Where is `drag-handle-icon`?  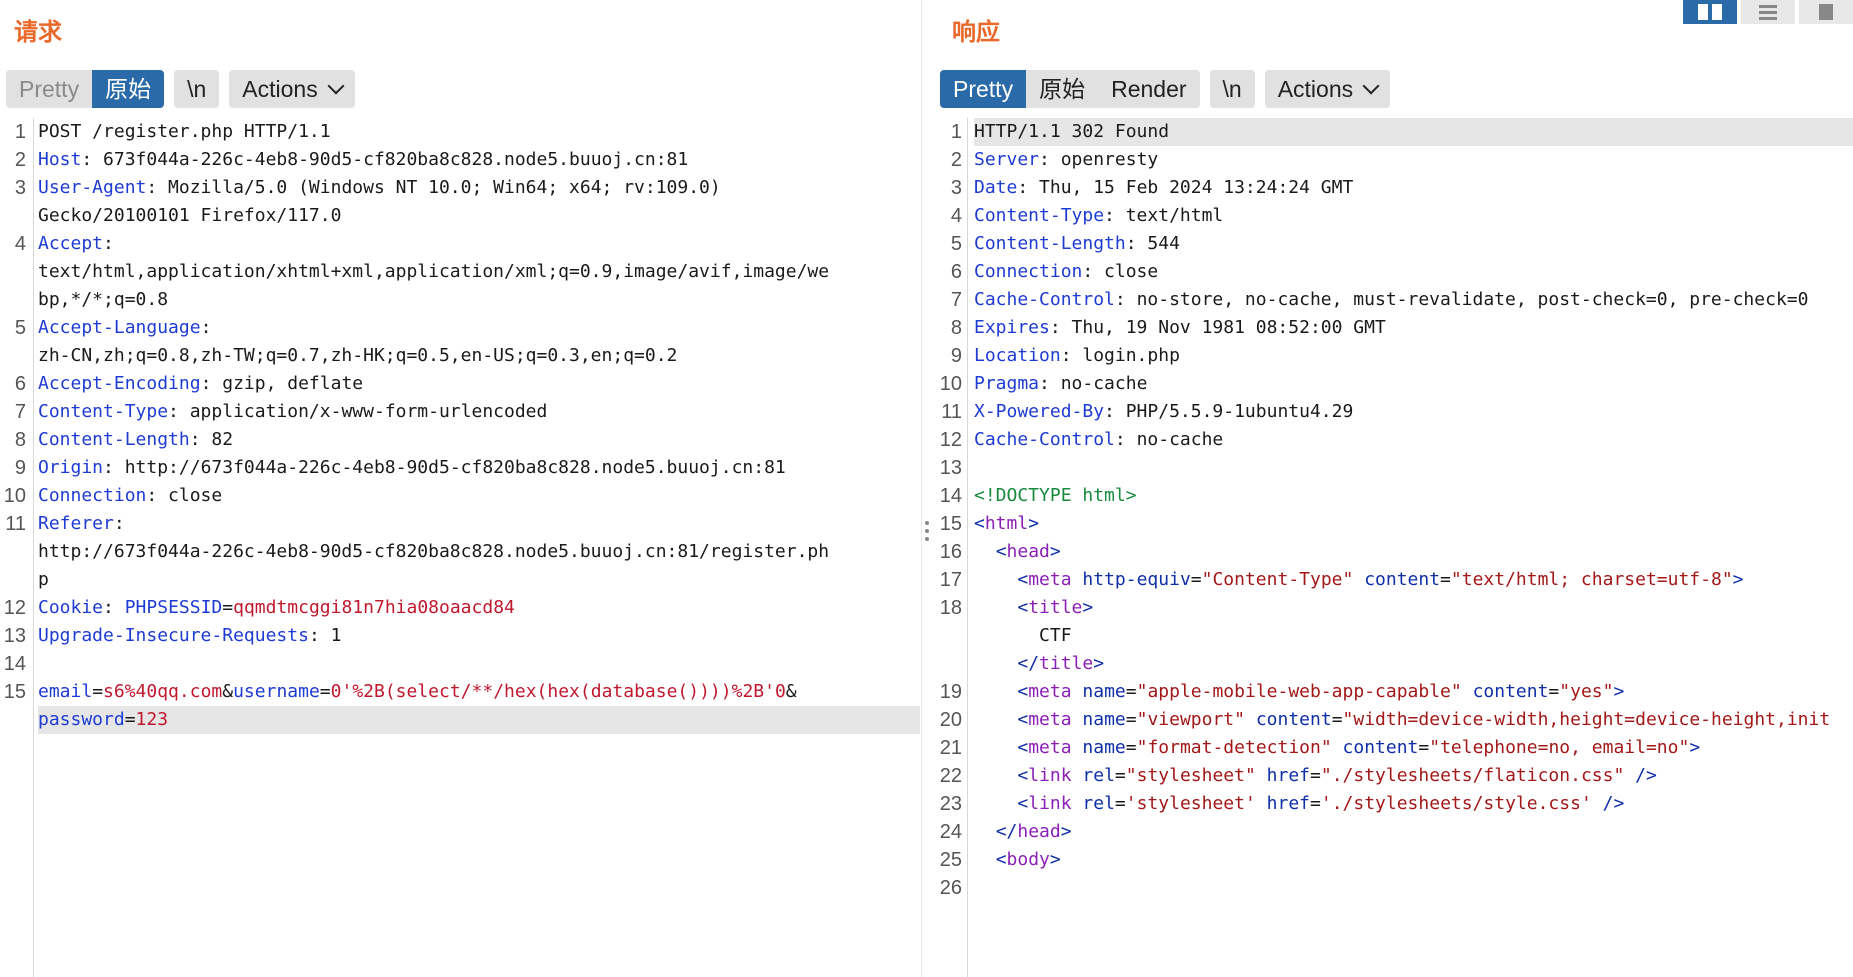 drag-handle-icon is located at coordinates (927, 531).